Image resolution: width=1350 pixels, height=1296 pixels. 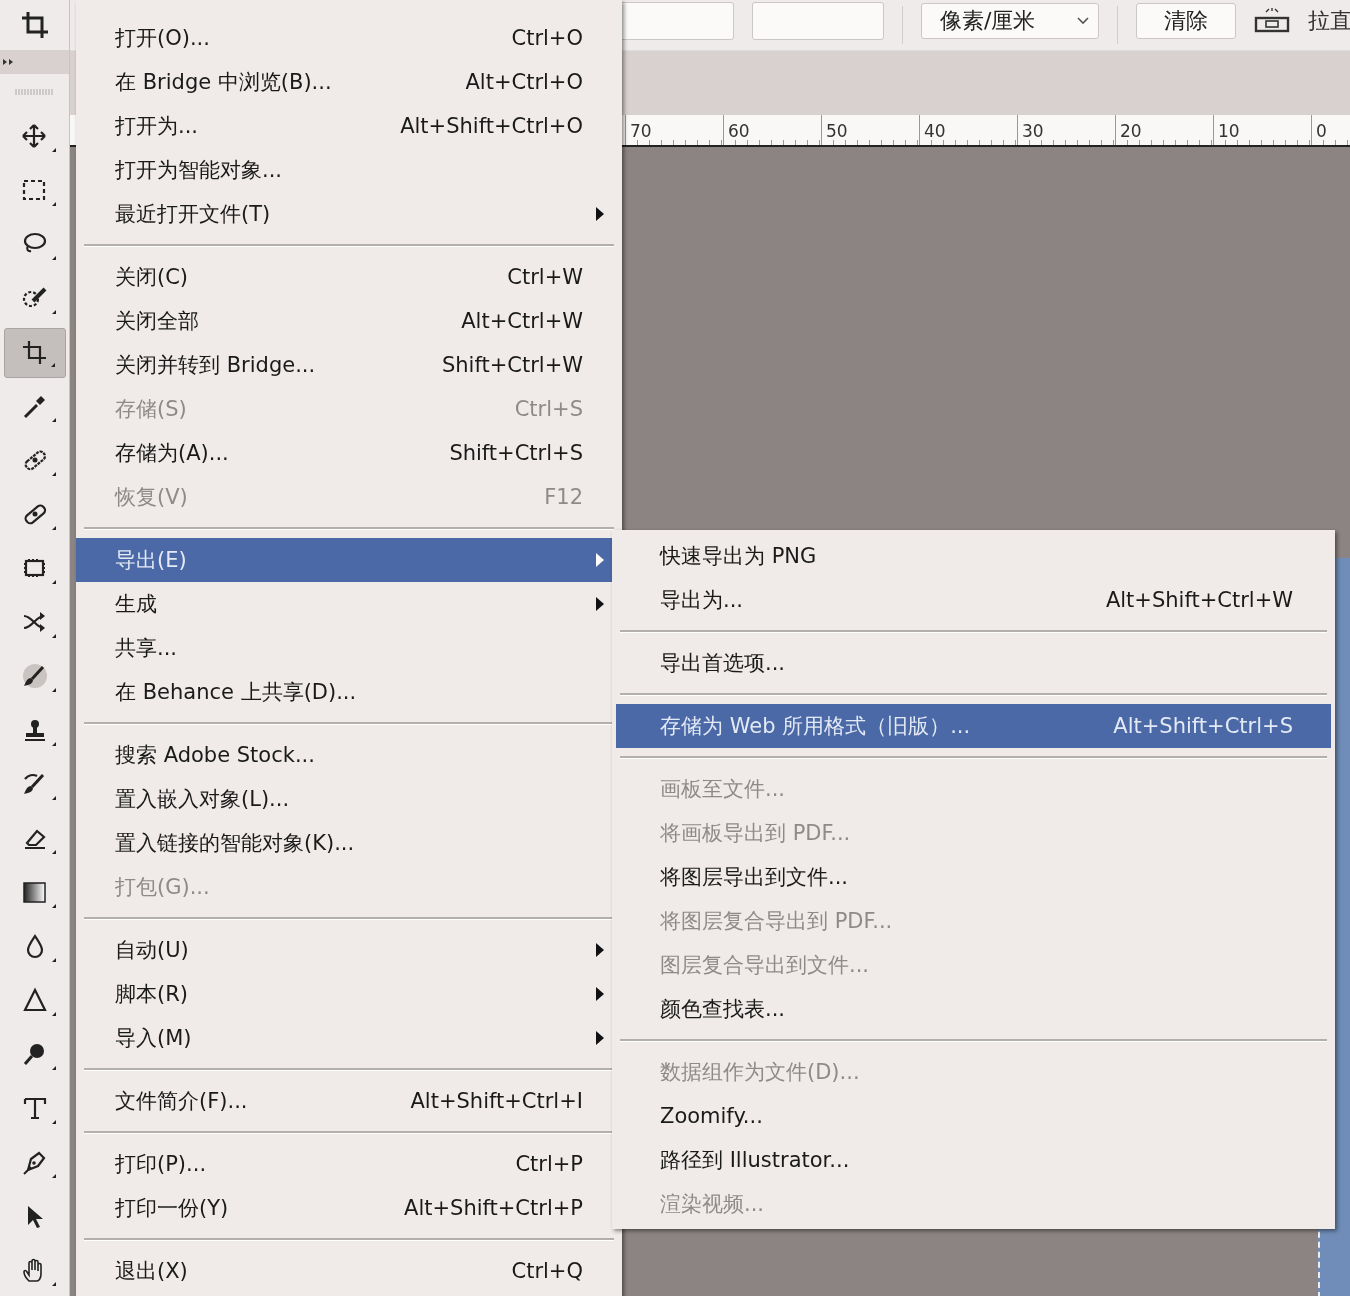 I want to click on crop-tool, so click(x=34, y=353).